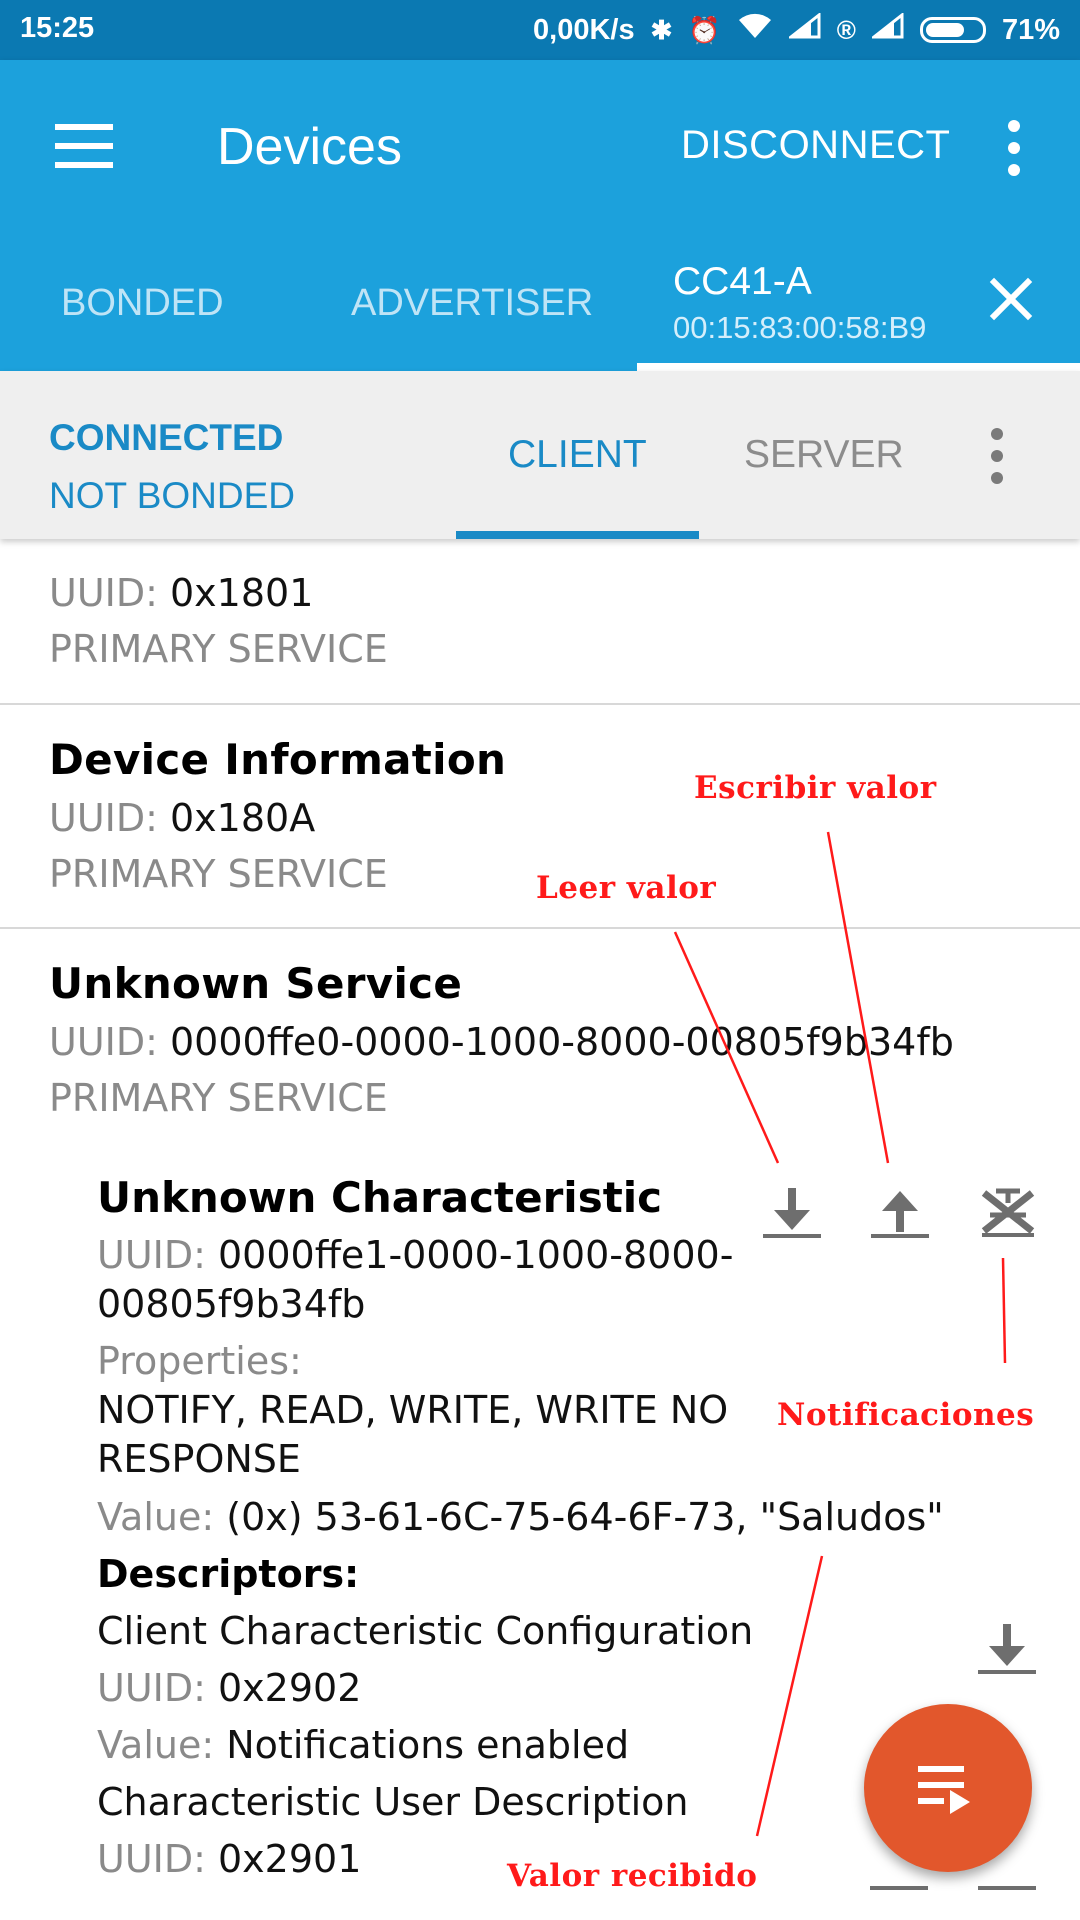 This screenshot has width=1080, height=1920. What do you see at coordinates (393, 1802) in the screenshot?
I see `descriptor-name: Characteristic User Description` at bounding box center [393, 1802].